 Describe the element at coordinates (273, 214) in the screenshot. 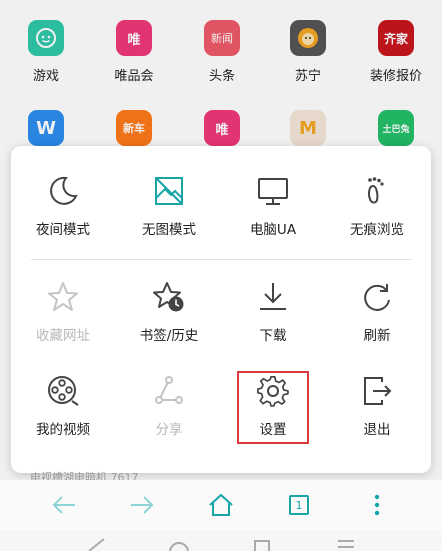

I see `menu-item-desktop-ua: 电脑UA` at that location.